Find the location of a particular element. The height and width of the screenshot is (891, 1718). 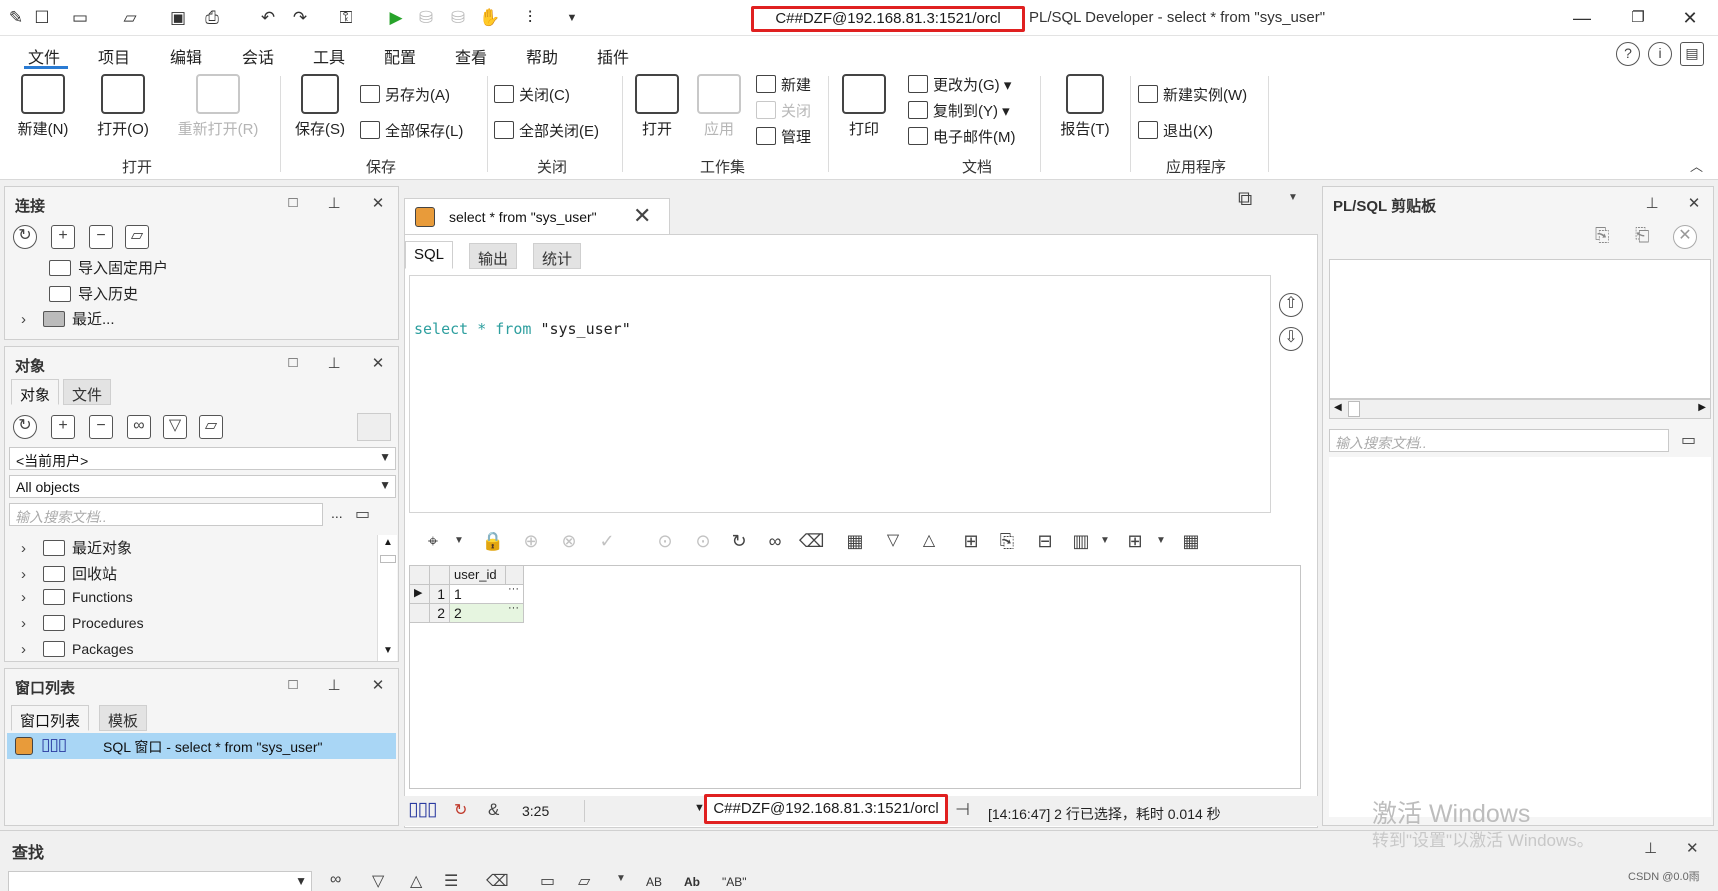

menu-session: 会话 is located at coordinates (258, 56).